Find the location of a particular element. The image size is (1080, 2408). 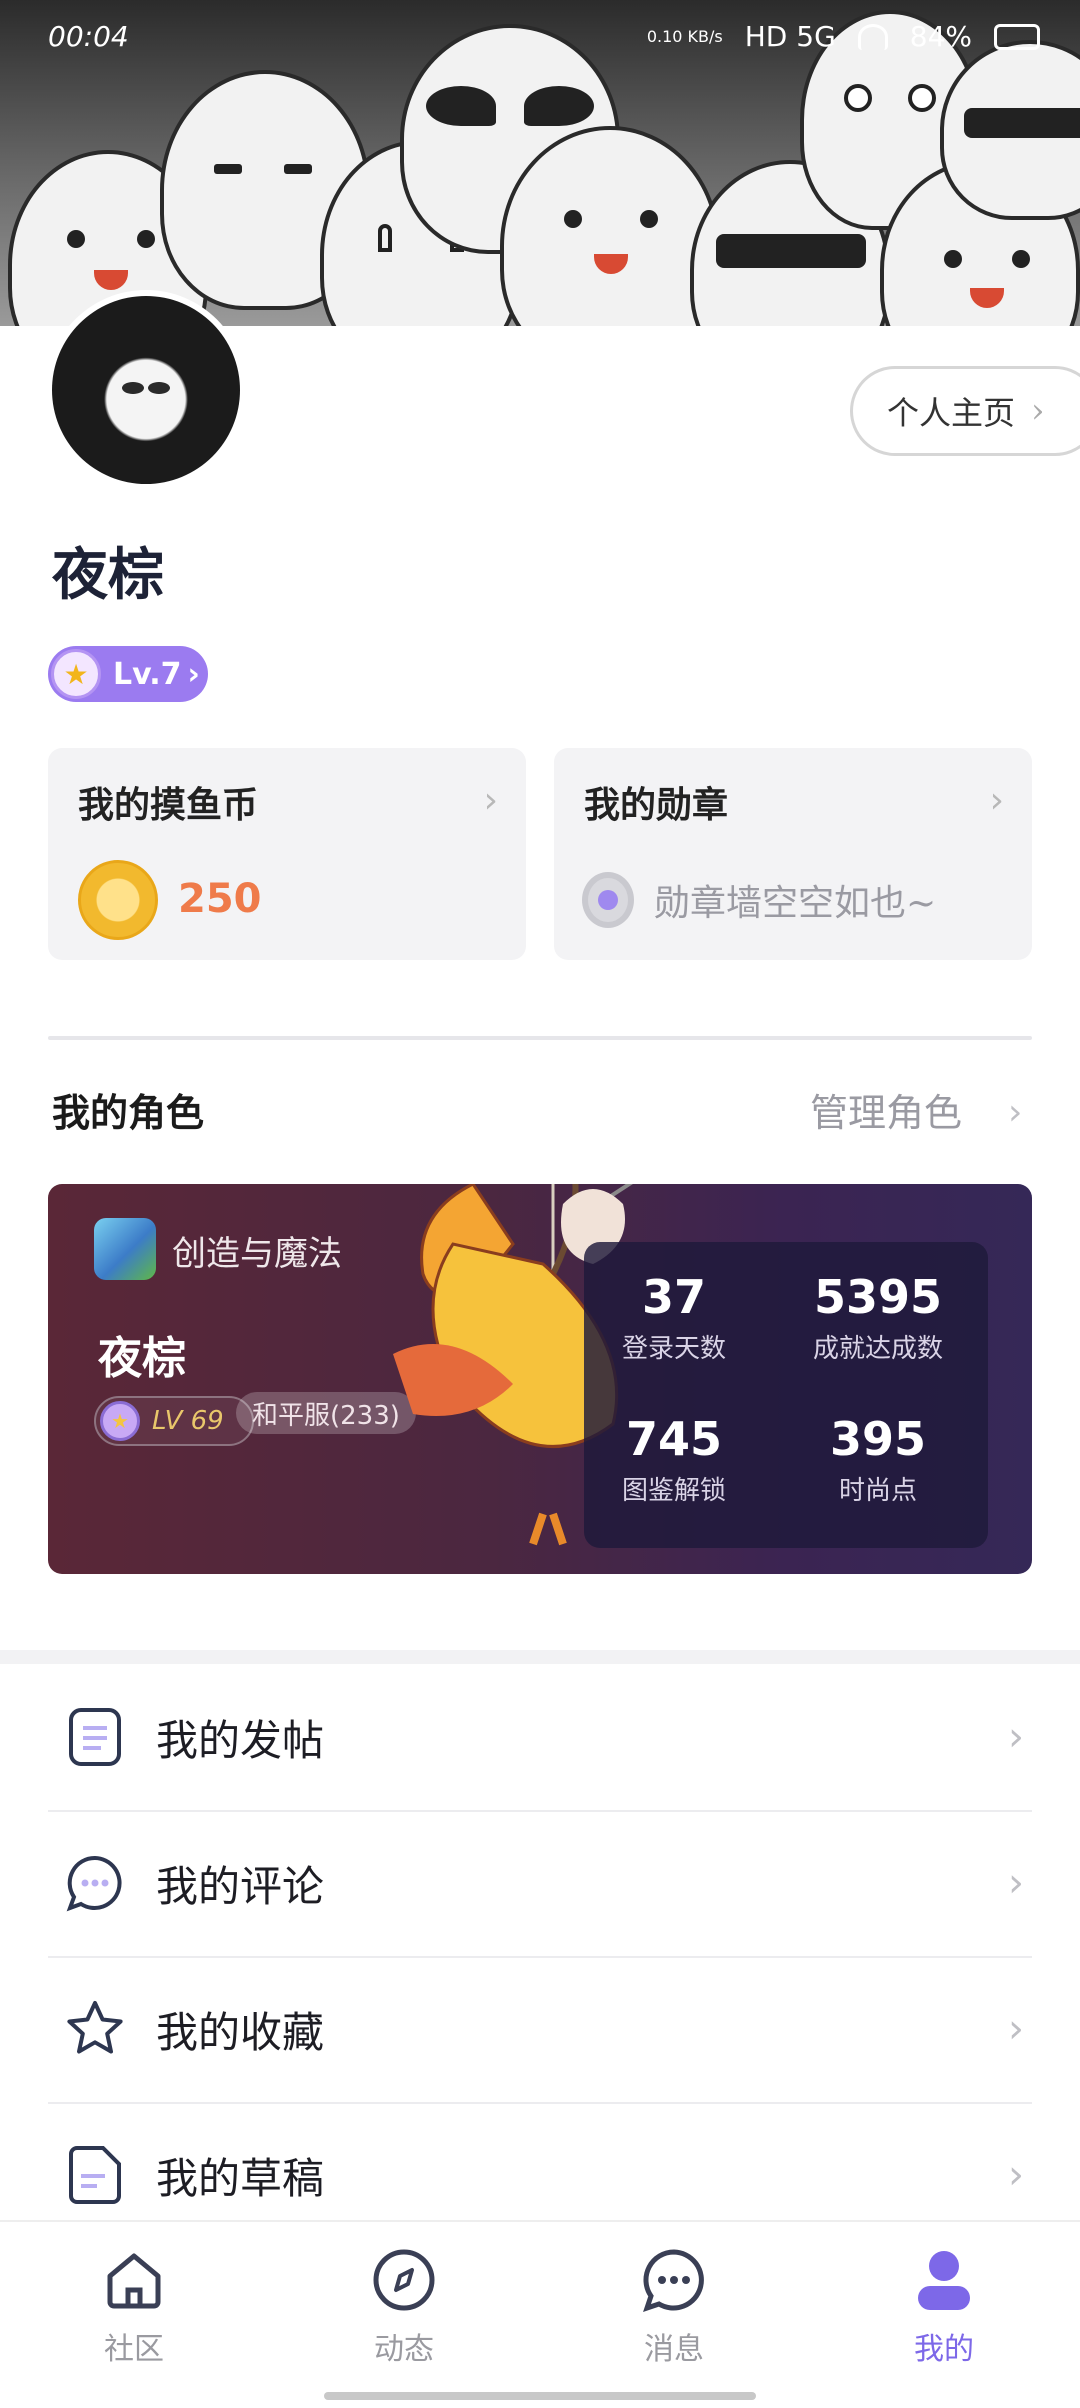

wifi-icon is located at coordinates (872, 36).